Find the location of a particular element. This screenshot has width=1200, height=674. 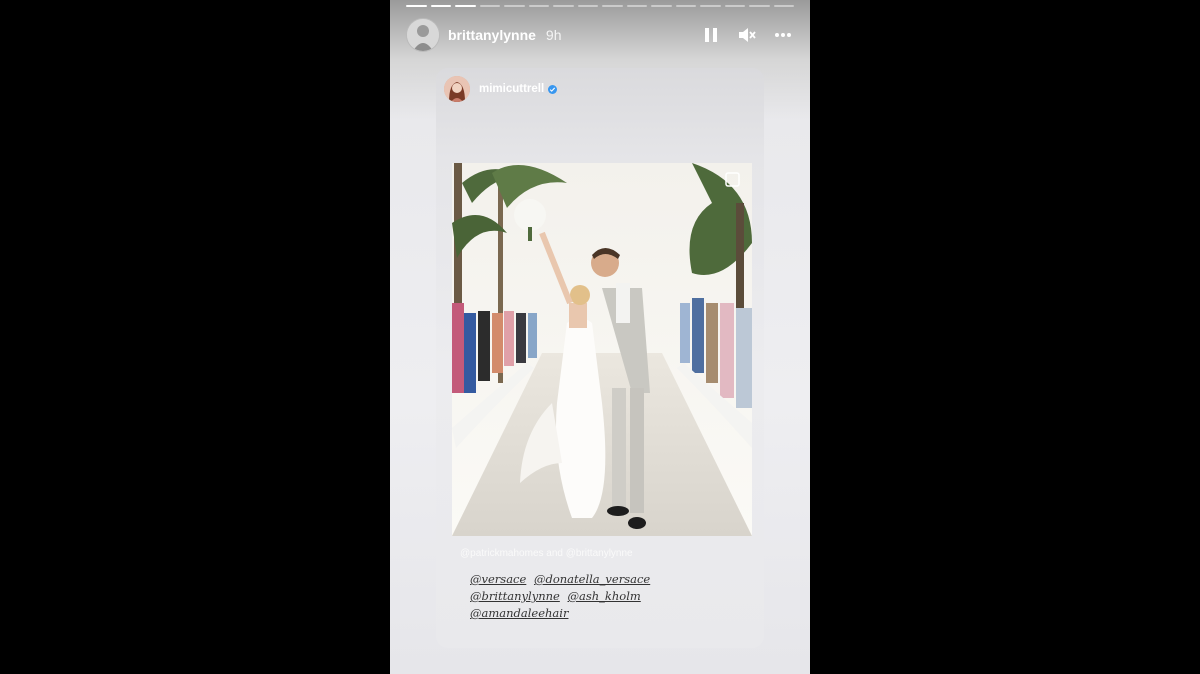

speaker-muted-icon is located at coordinates (747, 35).